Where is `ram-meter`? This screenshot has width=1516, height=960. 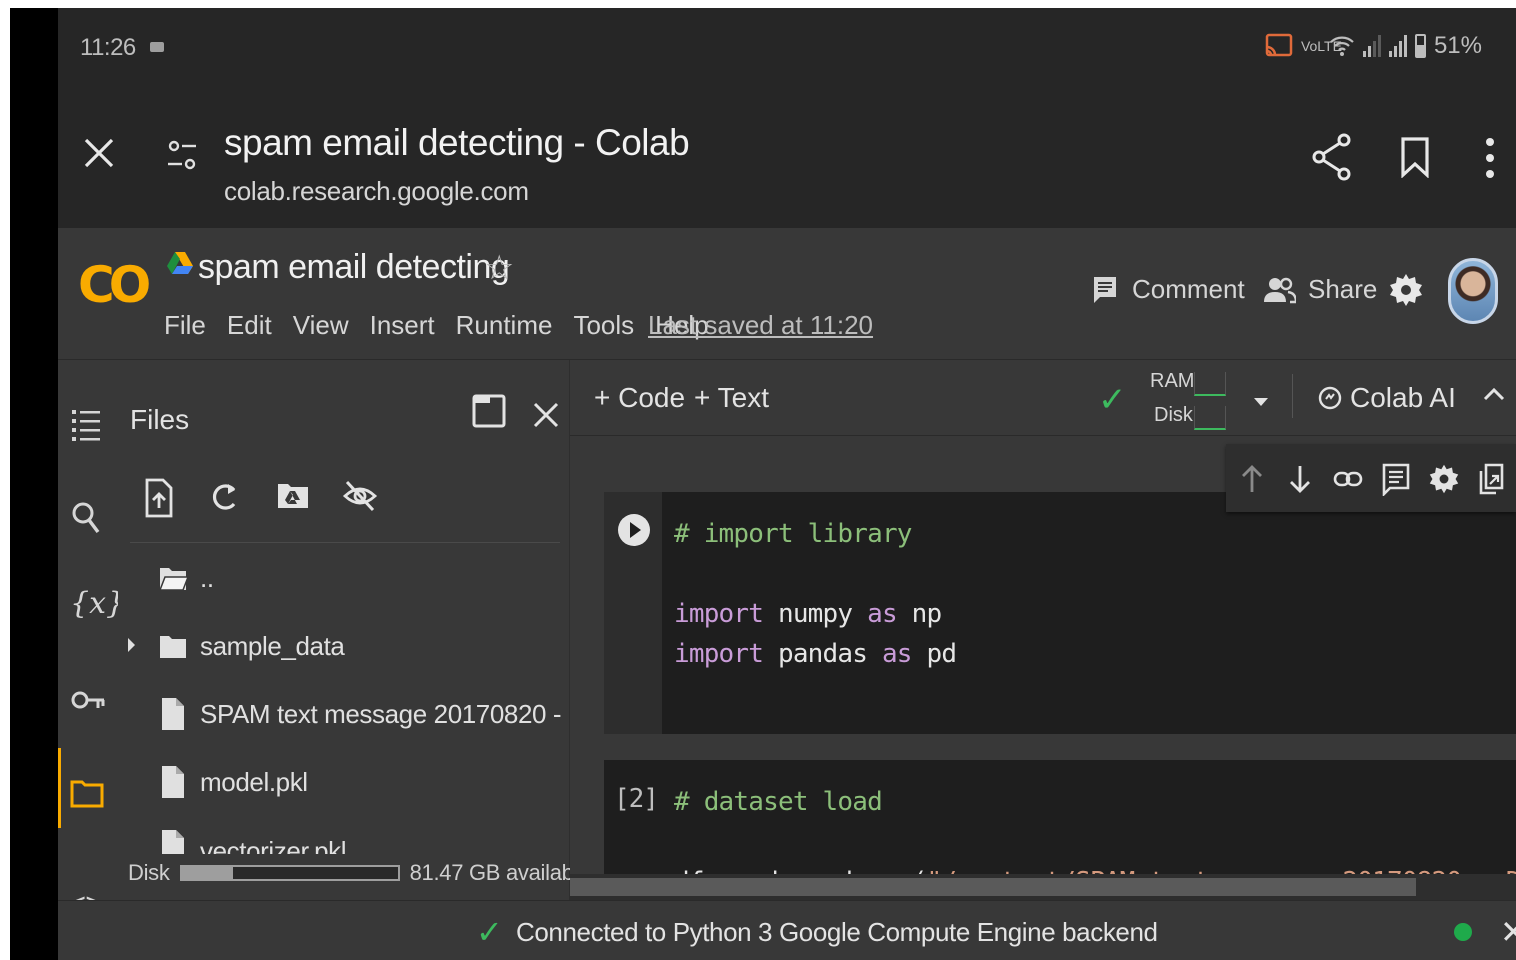 ram-meter is located at coordinates (1210, 384).